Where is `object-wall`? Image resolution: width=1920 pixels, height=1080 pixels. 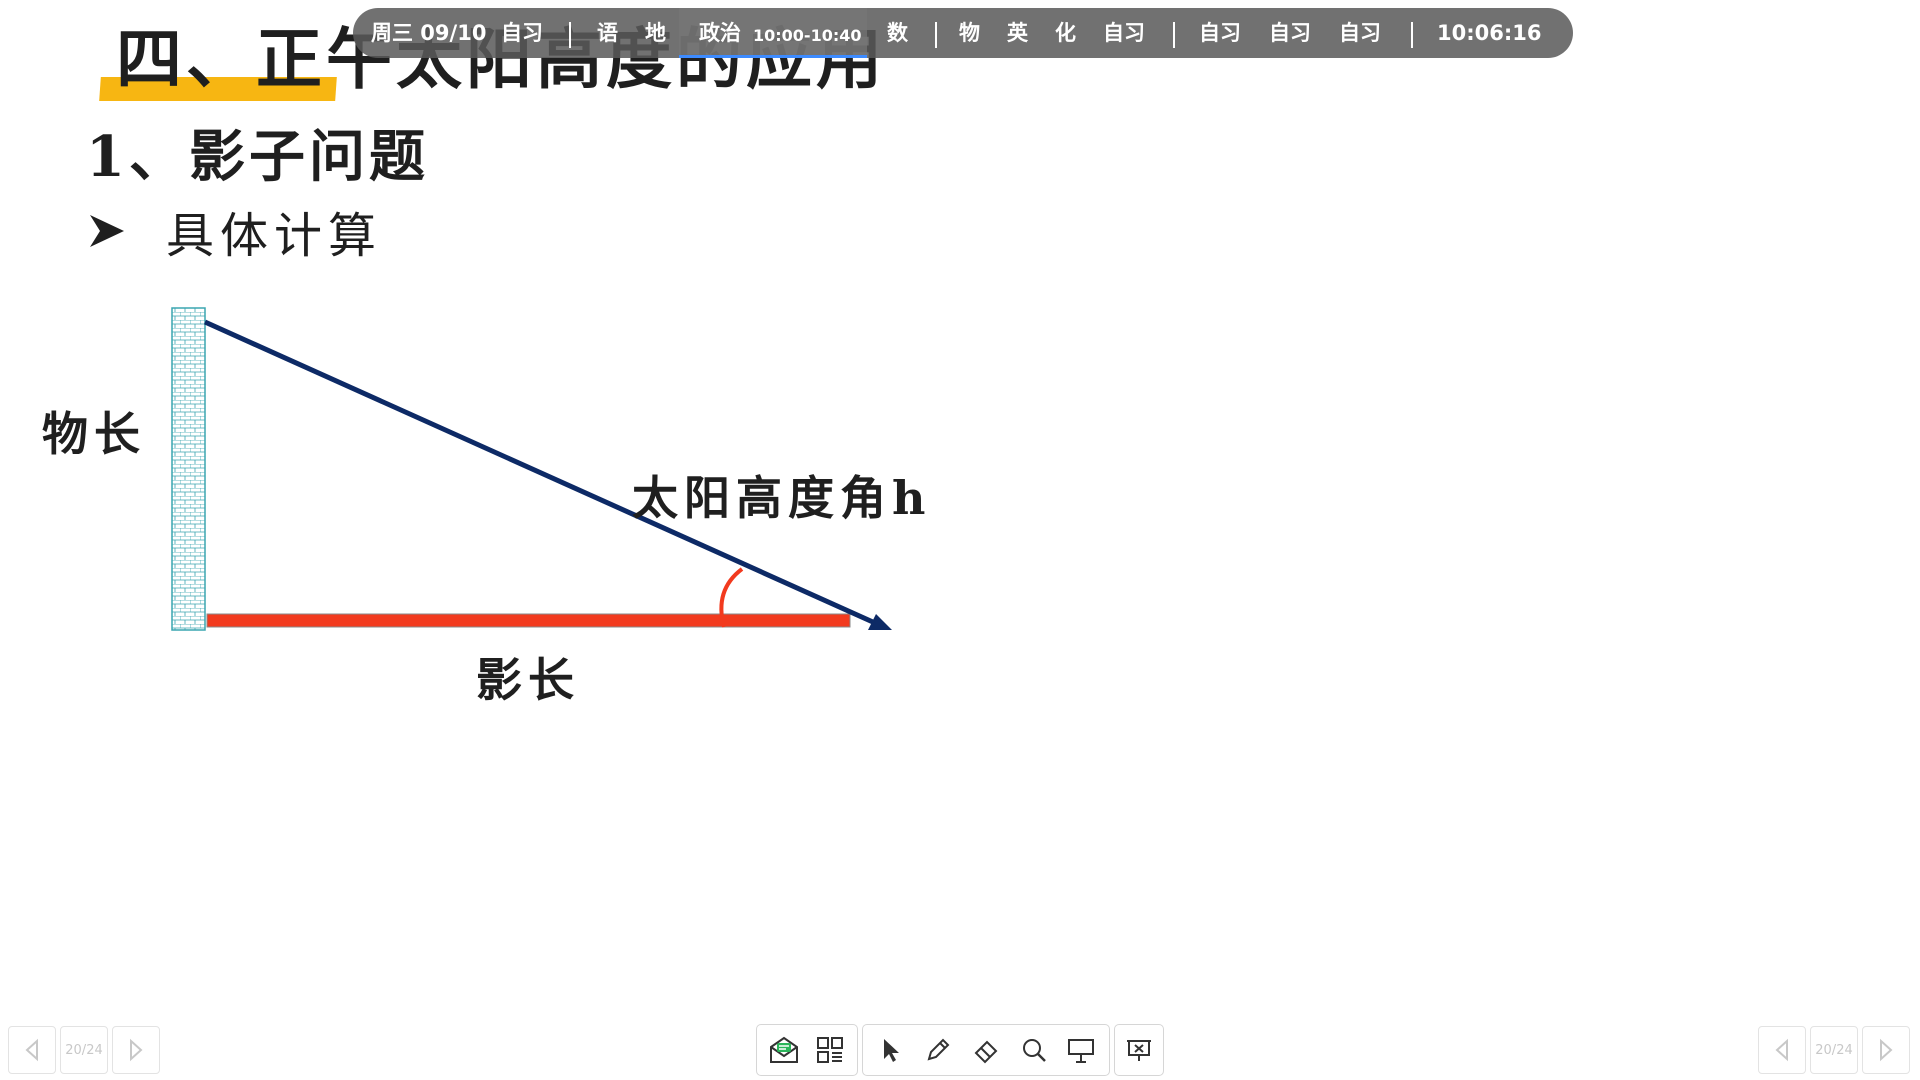 object-wall is located at coordinates (188, 469).